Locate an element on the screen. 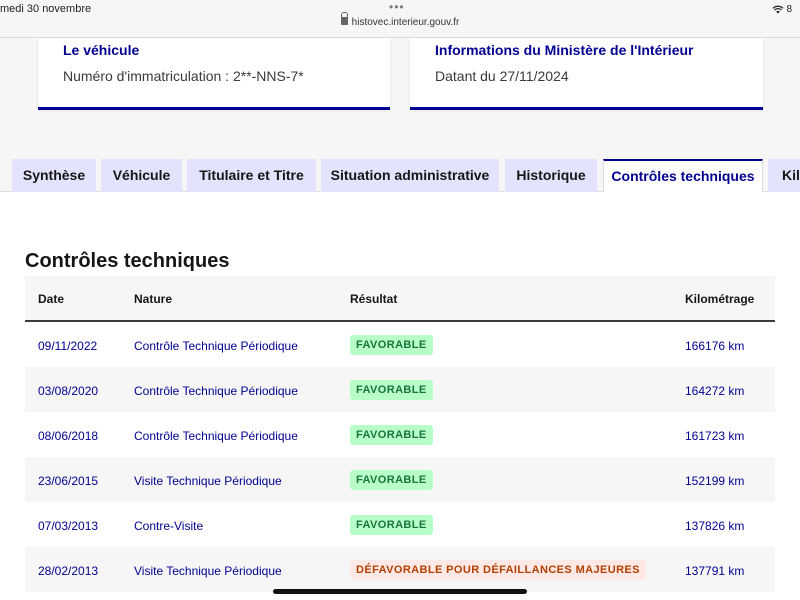 The image size is (800, 600). row-date: 08/06/2018 is located at coordinates (68, 436).